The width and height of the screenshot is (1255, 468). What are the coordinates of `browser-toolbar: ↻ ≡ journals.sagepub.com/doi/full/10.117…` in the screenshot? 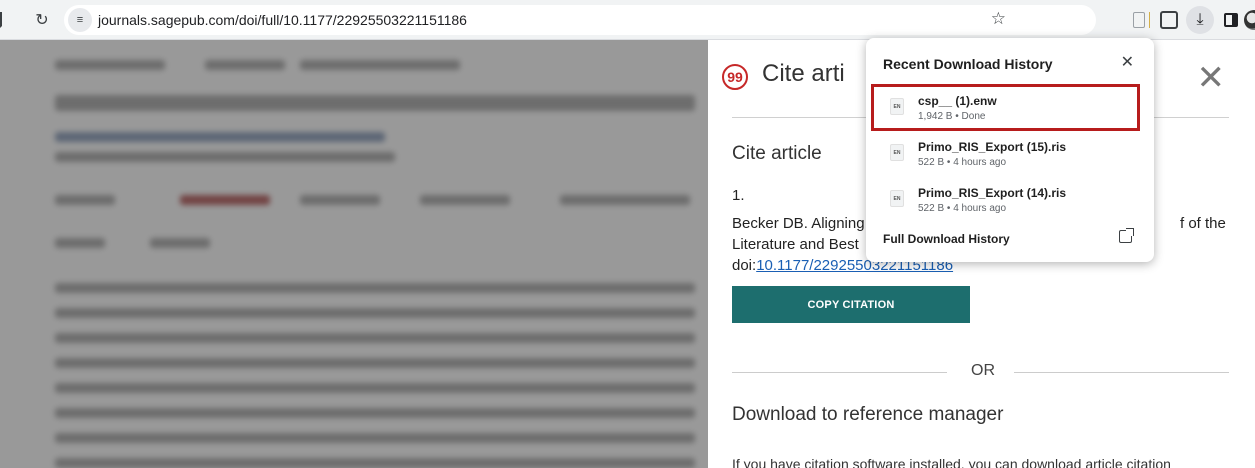 It's located at (627, 20).